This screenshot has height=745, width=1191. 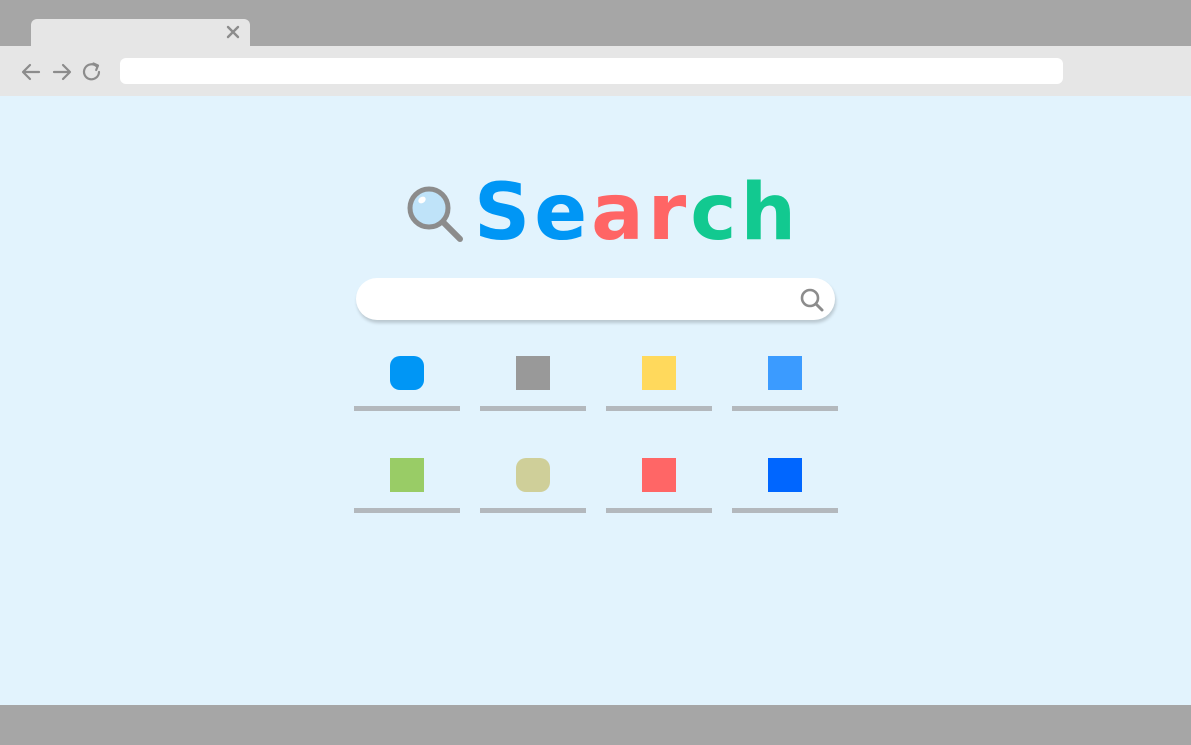 I want to click on search-box, so click(x=595, y=300).